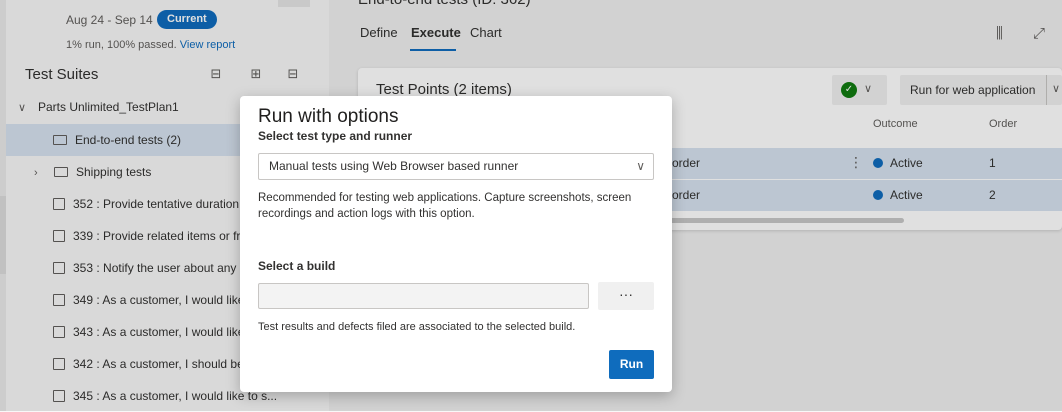 The height and width of the screenshot is (412, 1062). What do you see at coordinates (626, 296) in the screenshot?
I see `browse-builds-button: ···` at bounding box center [626, 296].